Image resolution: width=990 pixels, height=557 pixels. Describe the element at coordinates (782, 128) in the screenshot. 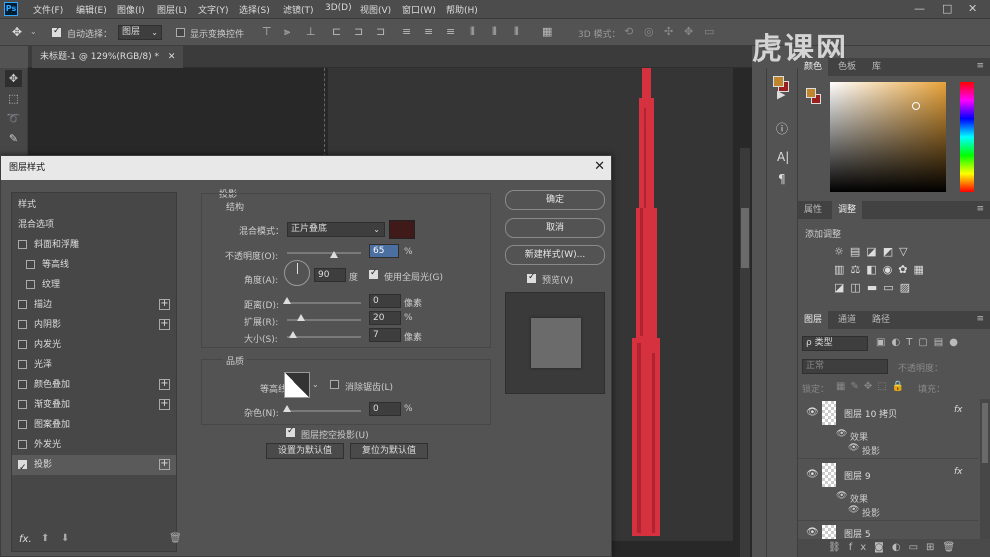

I see `info-icon: ⓘ` at that location.